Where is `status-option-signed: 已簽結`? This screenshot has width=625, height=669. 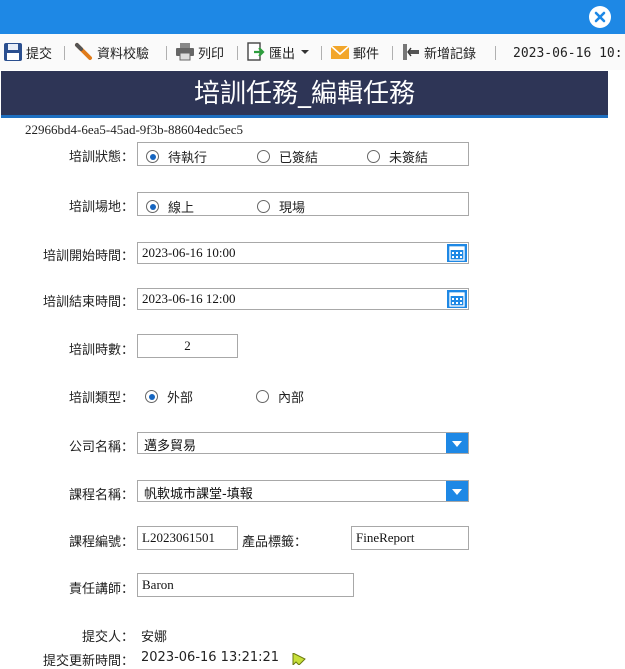
status-option-signed: 已簽結 is located at coordinates (287, 156).